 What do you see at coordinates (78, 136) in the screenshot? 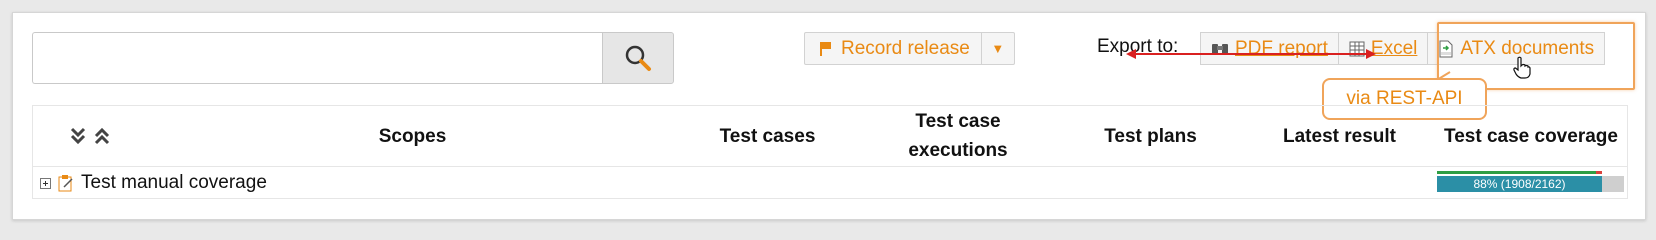
I see `expand-all-icon` at bounding box center [78, 136].